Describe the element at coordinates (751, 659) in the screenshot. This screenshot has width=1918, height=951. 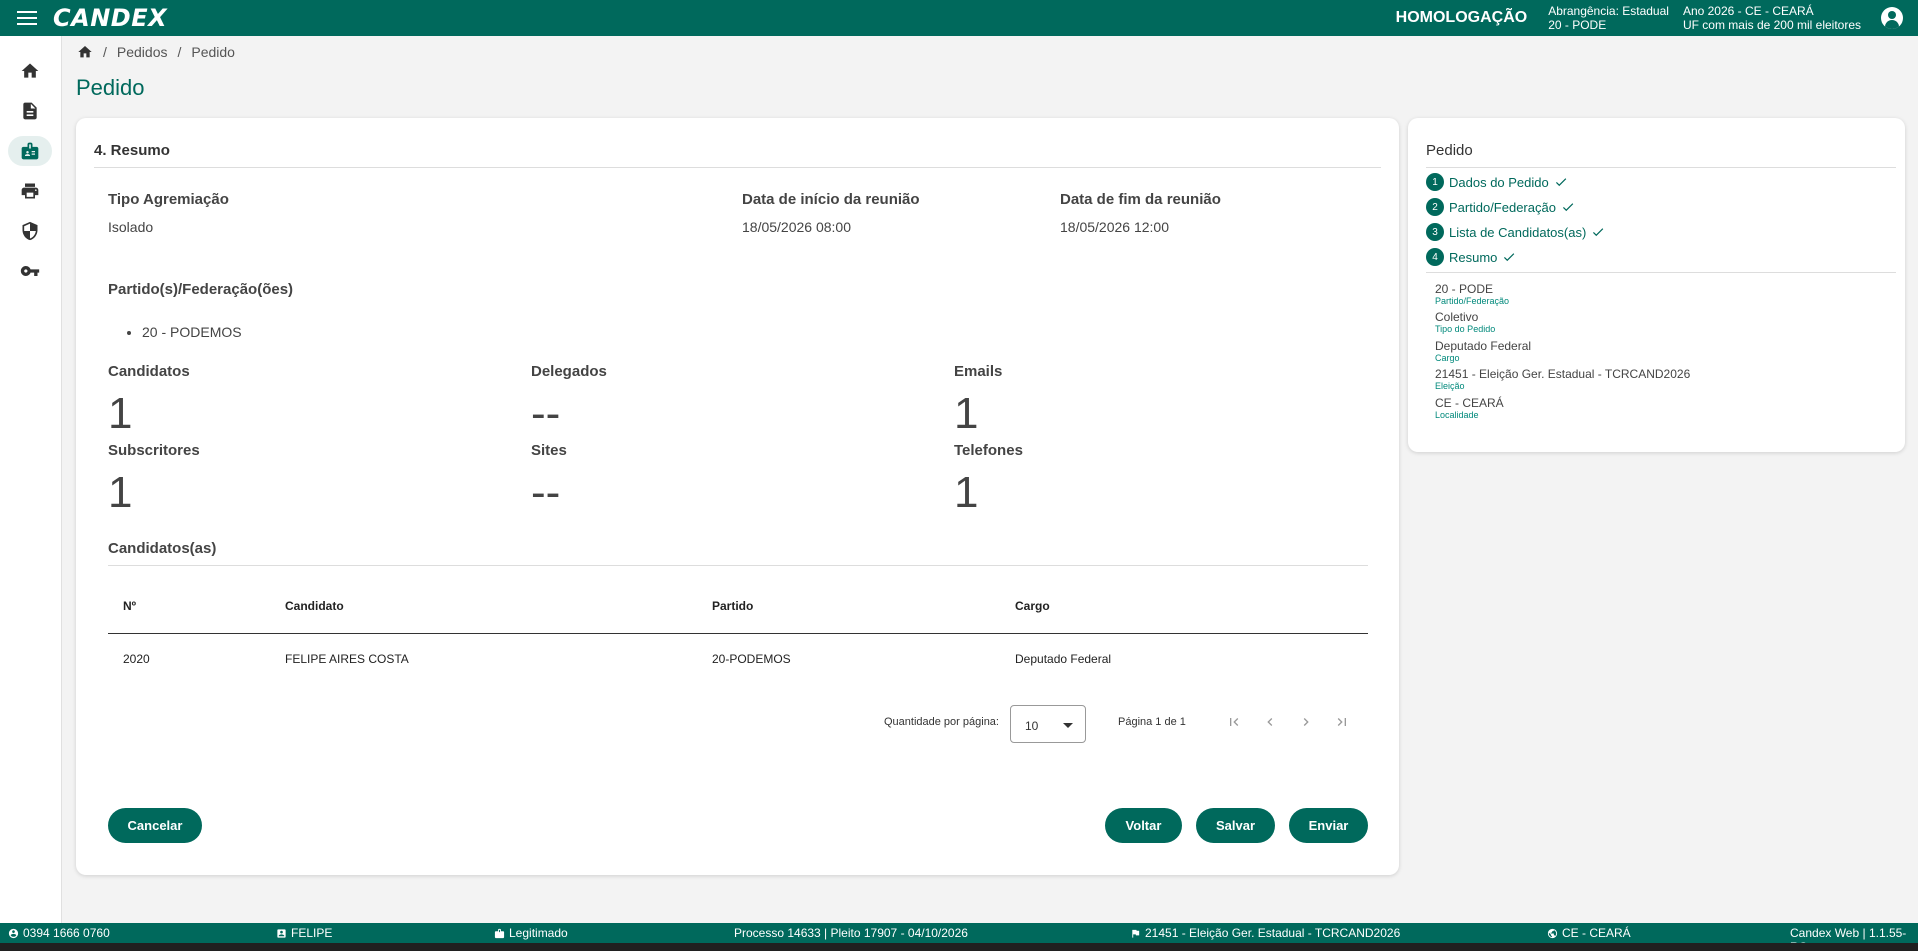
I see `cell-partido: 20-PODEMOS` at that location.